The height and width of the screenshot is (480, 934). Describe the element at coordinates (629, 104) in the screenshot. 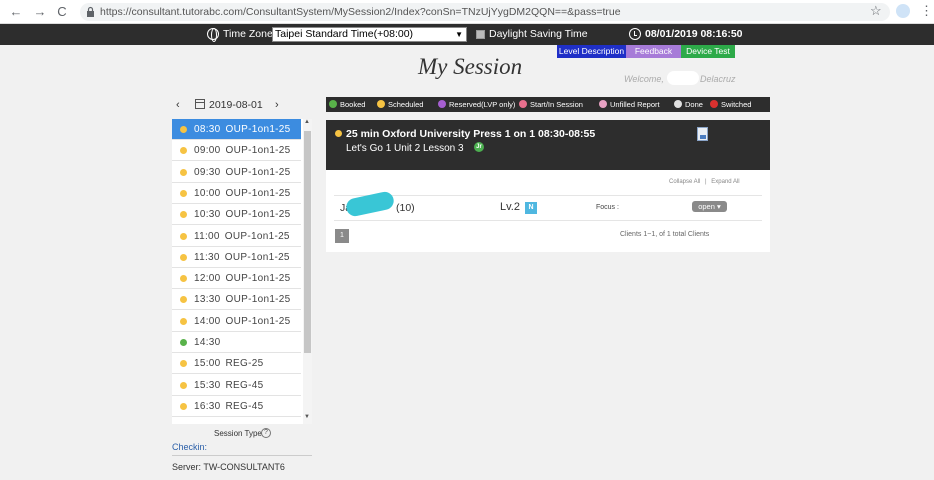

I see `legend-item: Unfilled Report` at that location.